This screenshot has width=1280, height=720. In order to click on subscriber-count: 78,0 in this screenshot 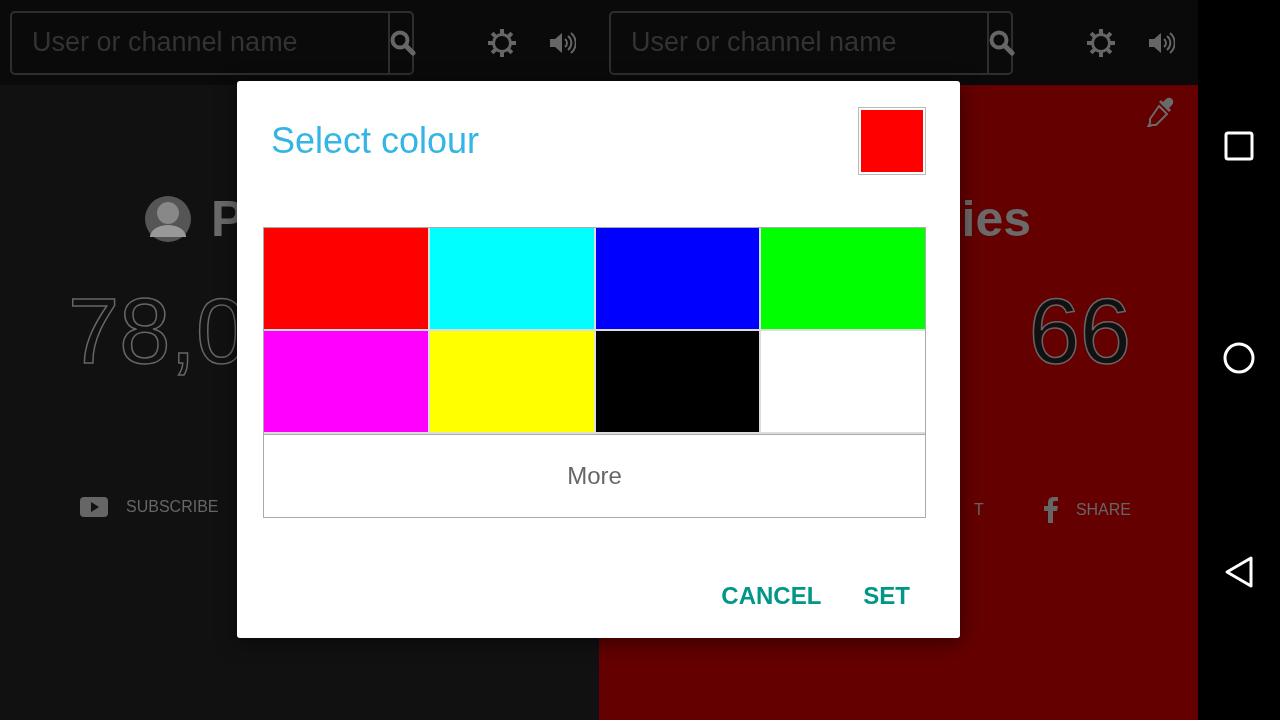, I will do `click(158, 331)`.